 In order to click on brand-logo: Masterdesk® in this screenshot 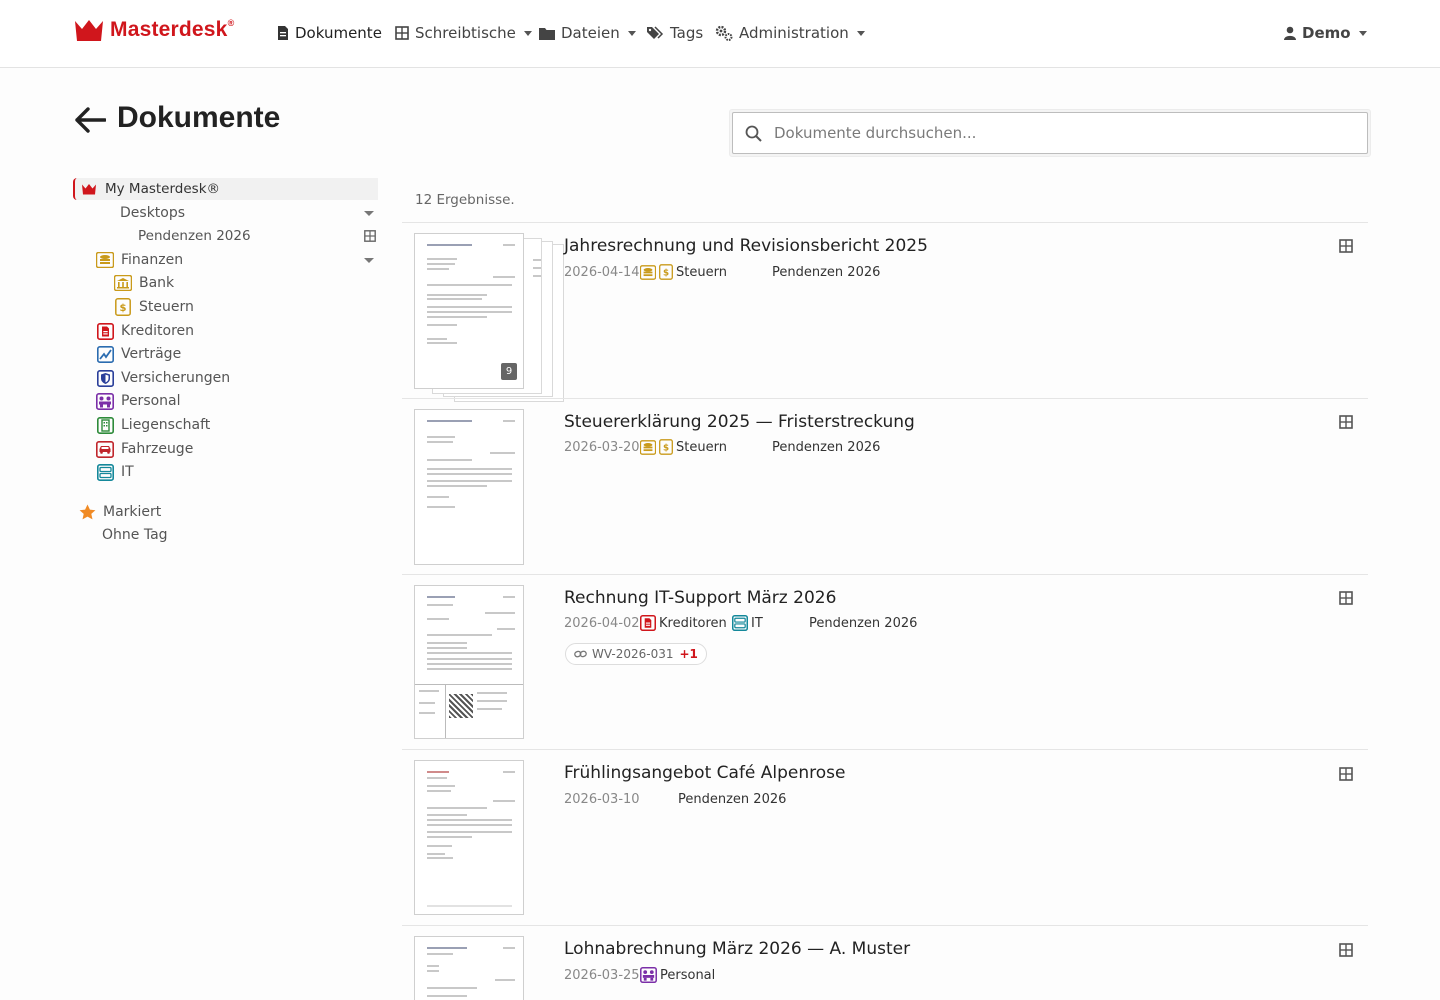, I will do `click(154, 30)`.